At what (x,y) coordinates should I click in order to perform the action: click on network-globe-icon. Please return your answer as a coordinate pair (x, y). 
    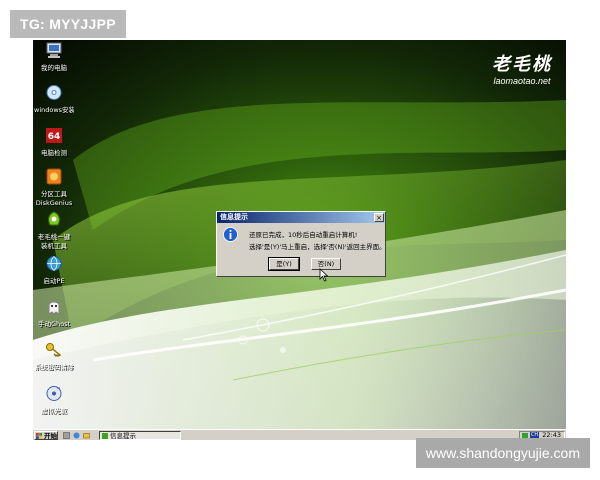
    Looking at the image, I should click on (54, 263).